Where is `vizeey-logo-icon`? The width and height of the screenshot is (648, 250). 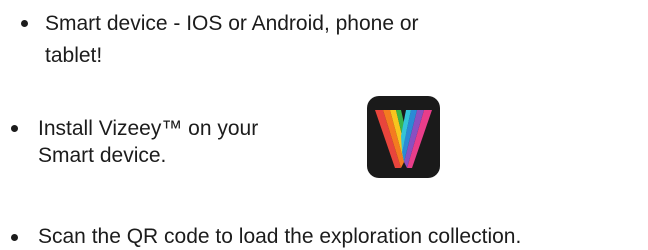 vizeey-logo-icon is located at coordinates (403, 139).